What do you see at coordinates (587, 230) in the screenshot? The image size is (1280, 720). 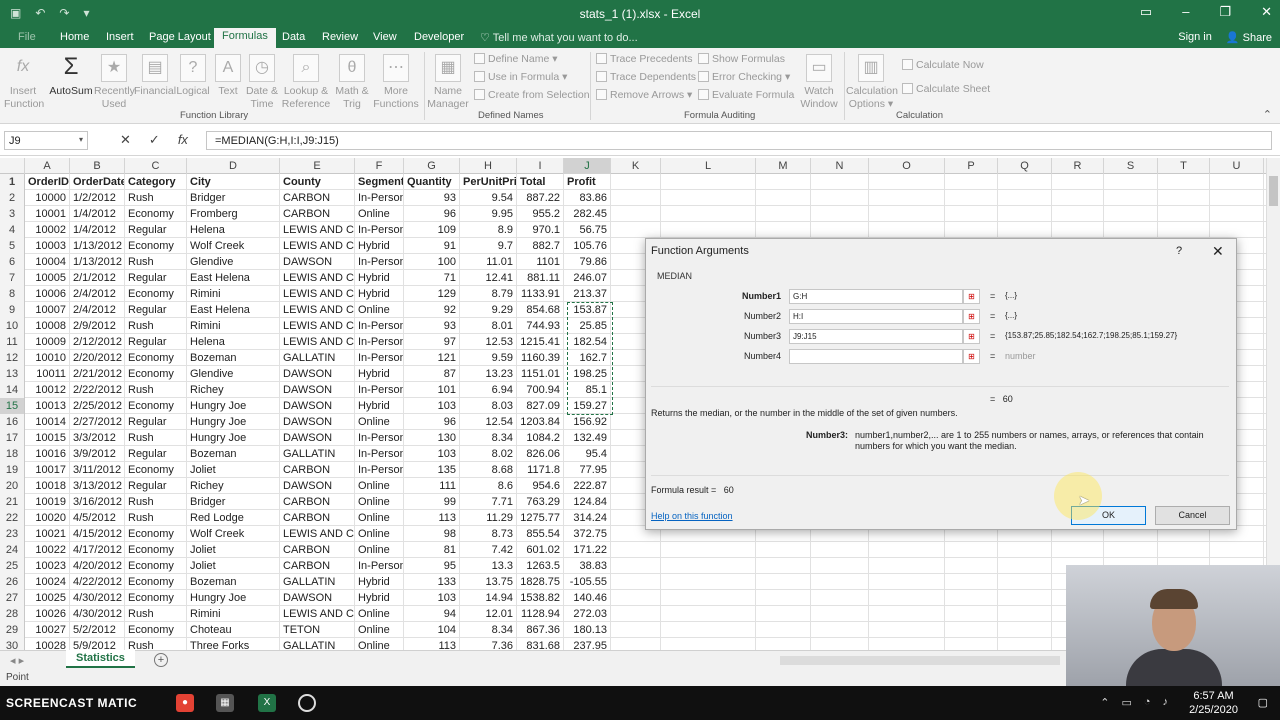 I see `cell: 56.75` at bounding box center [587, 230].